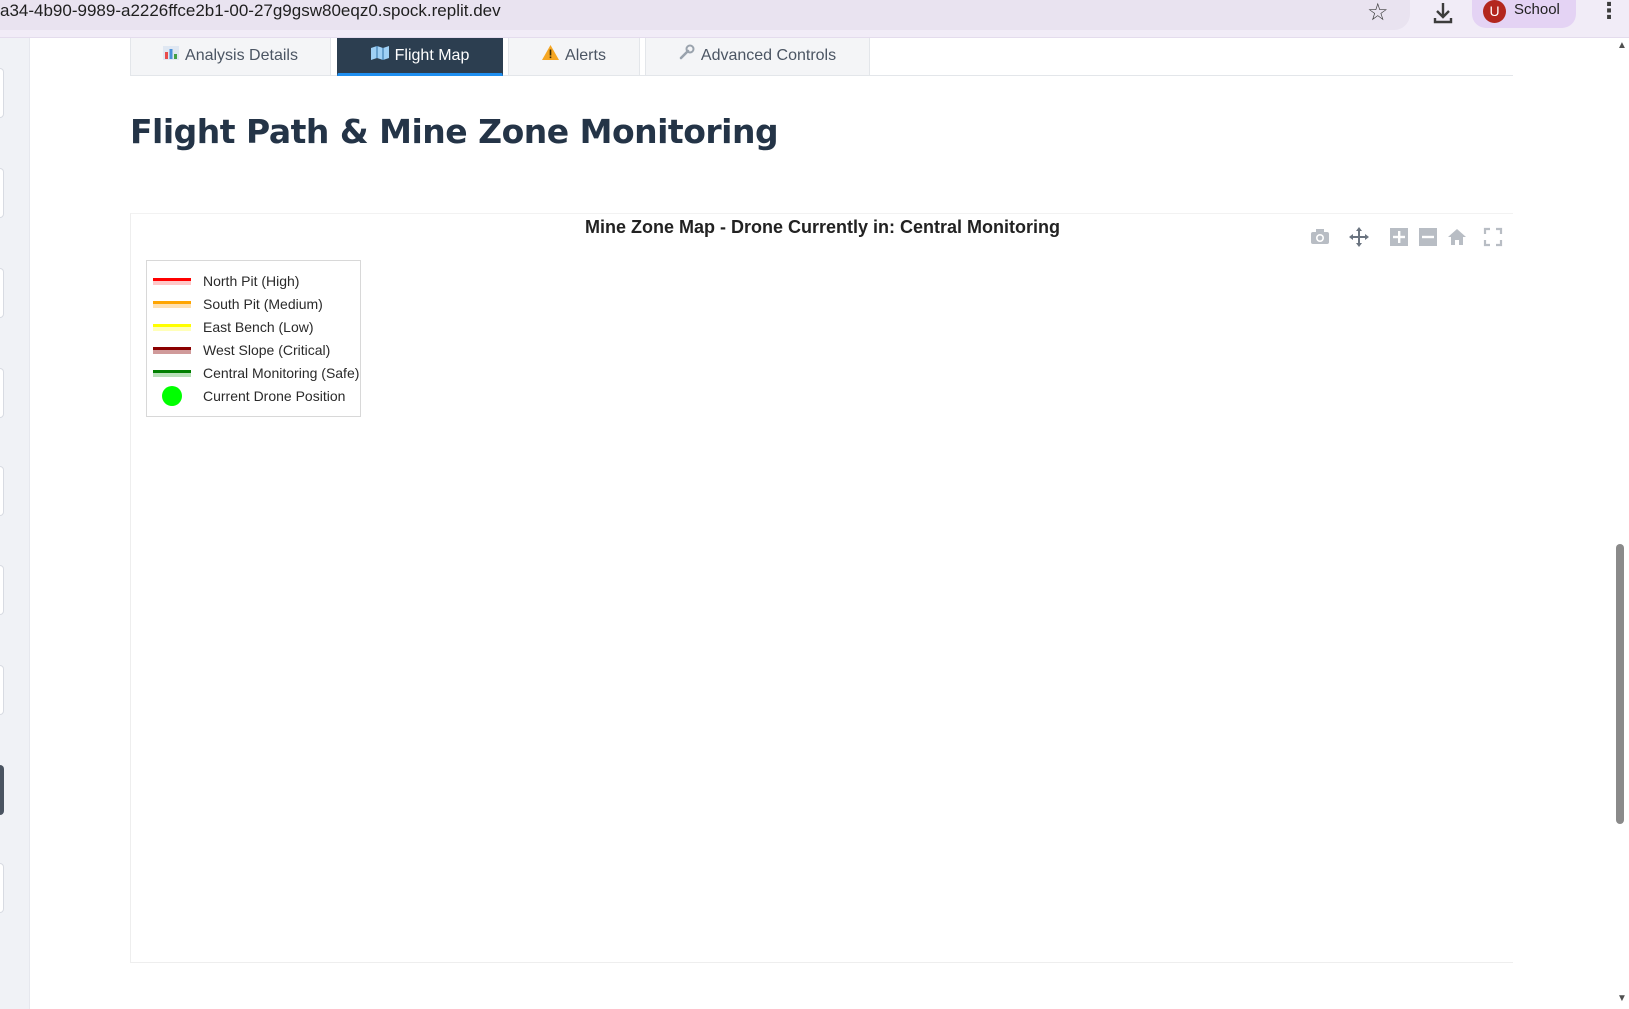 This screenshot has width=1629, height=1009. Describe the element at coordinates (1609, 12) in the screenshot. I see `browser-menu-icon: ⋮` at that location.